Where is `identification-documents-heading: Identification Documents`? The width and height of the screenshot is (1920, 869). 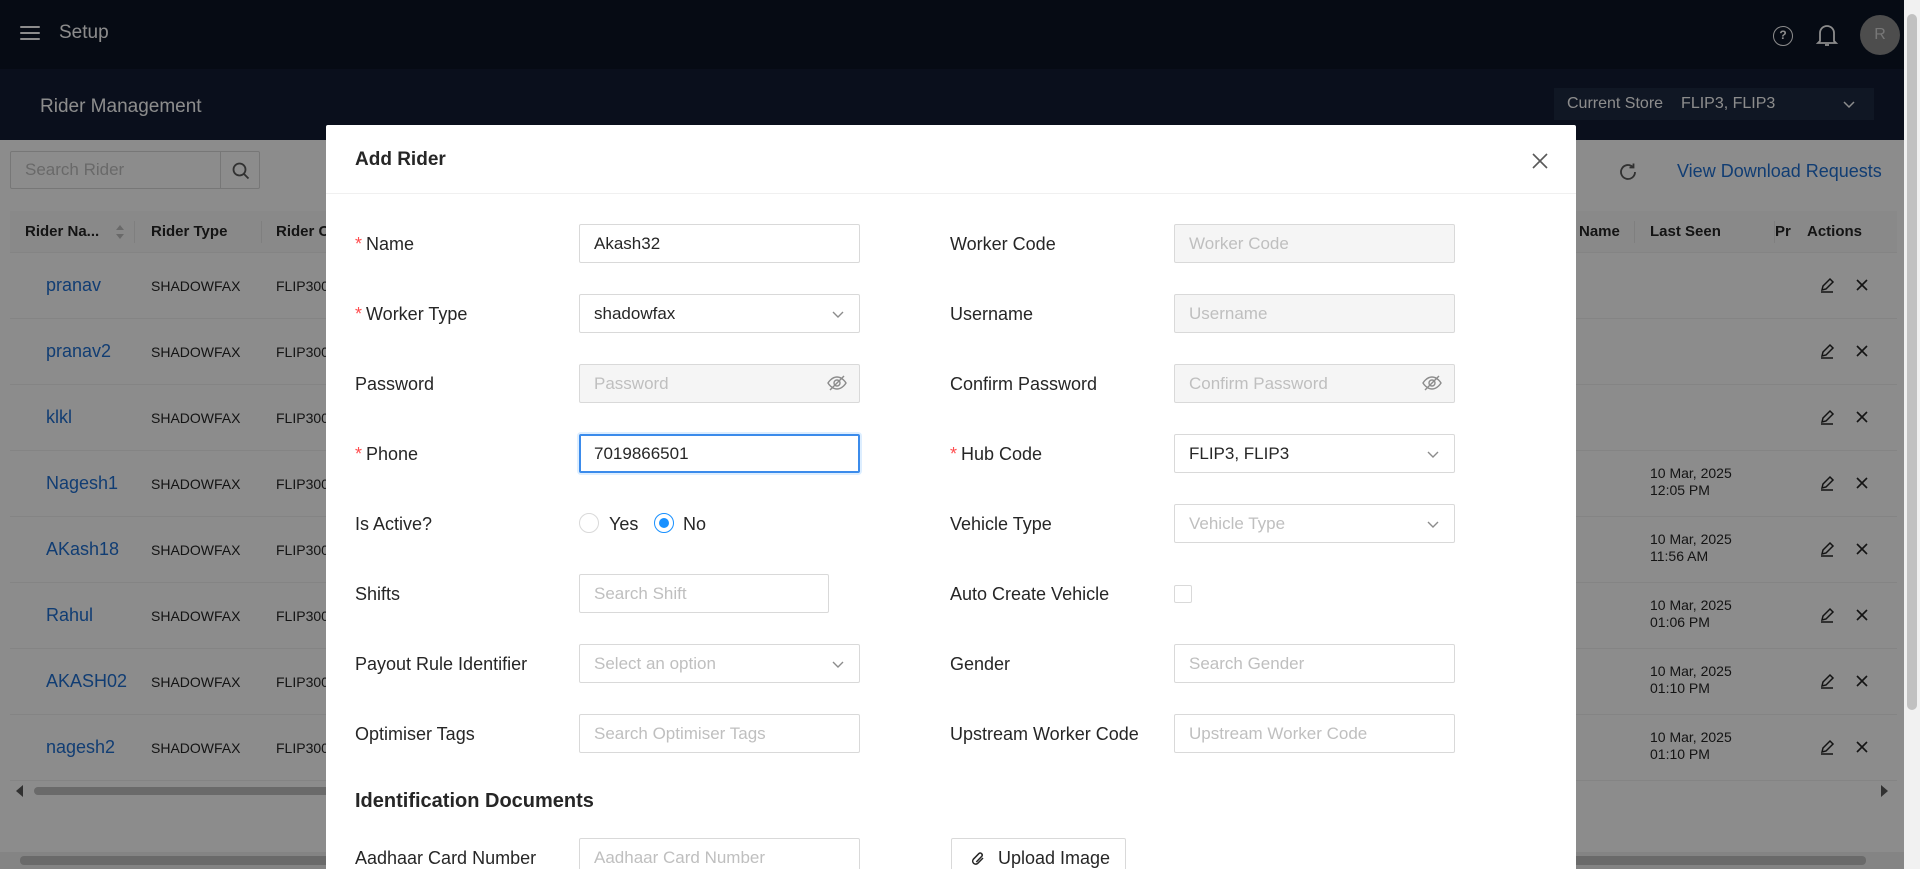
identification-documents-heading: Identification Documents is located at coordinates (474, 801).